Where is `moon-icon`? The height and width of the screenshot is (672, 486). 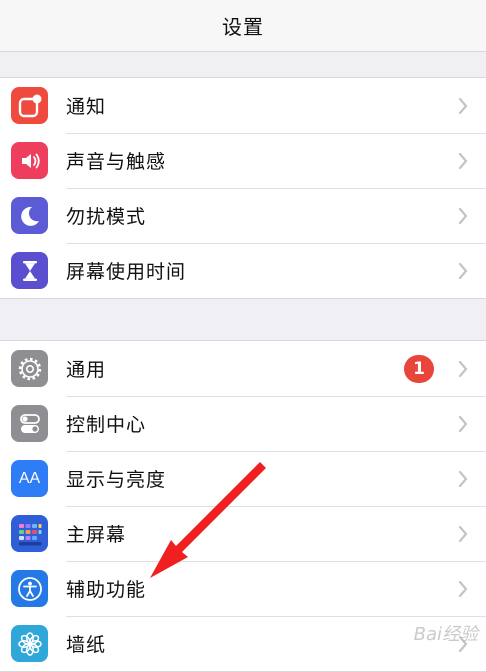
moon-icon is located at coordinates (29, 215).